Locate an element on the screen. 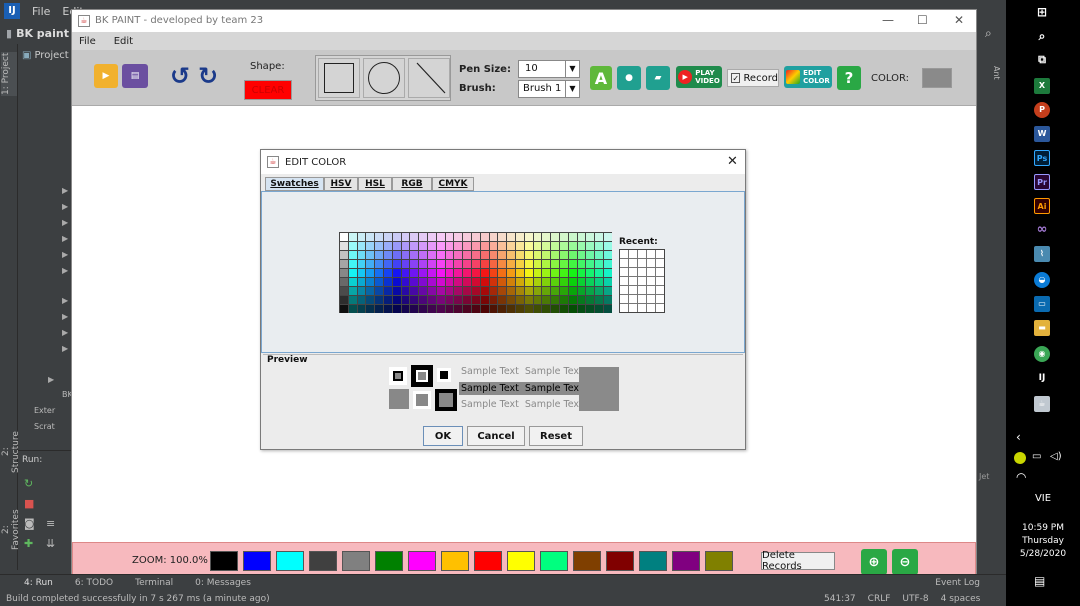  bottom-tab-run: 4: Run is located at coordinates (38, 583).